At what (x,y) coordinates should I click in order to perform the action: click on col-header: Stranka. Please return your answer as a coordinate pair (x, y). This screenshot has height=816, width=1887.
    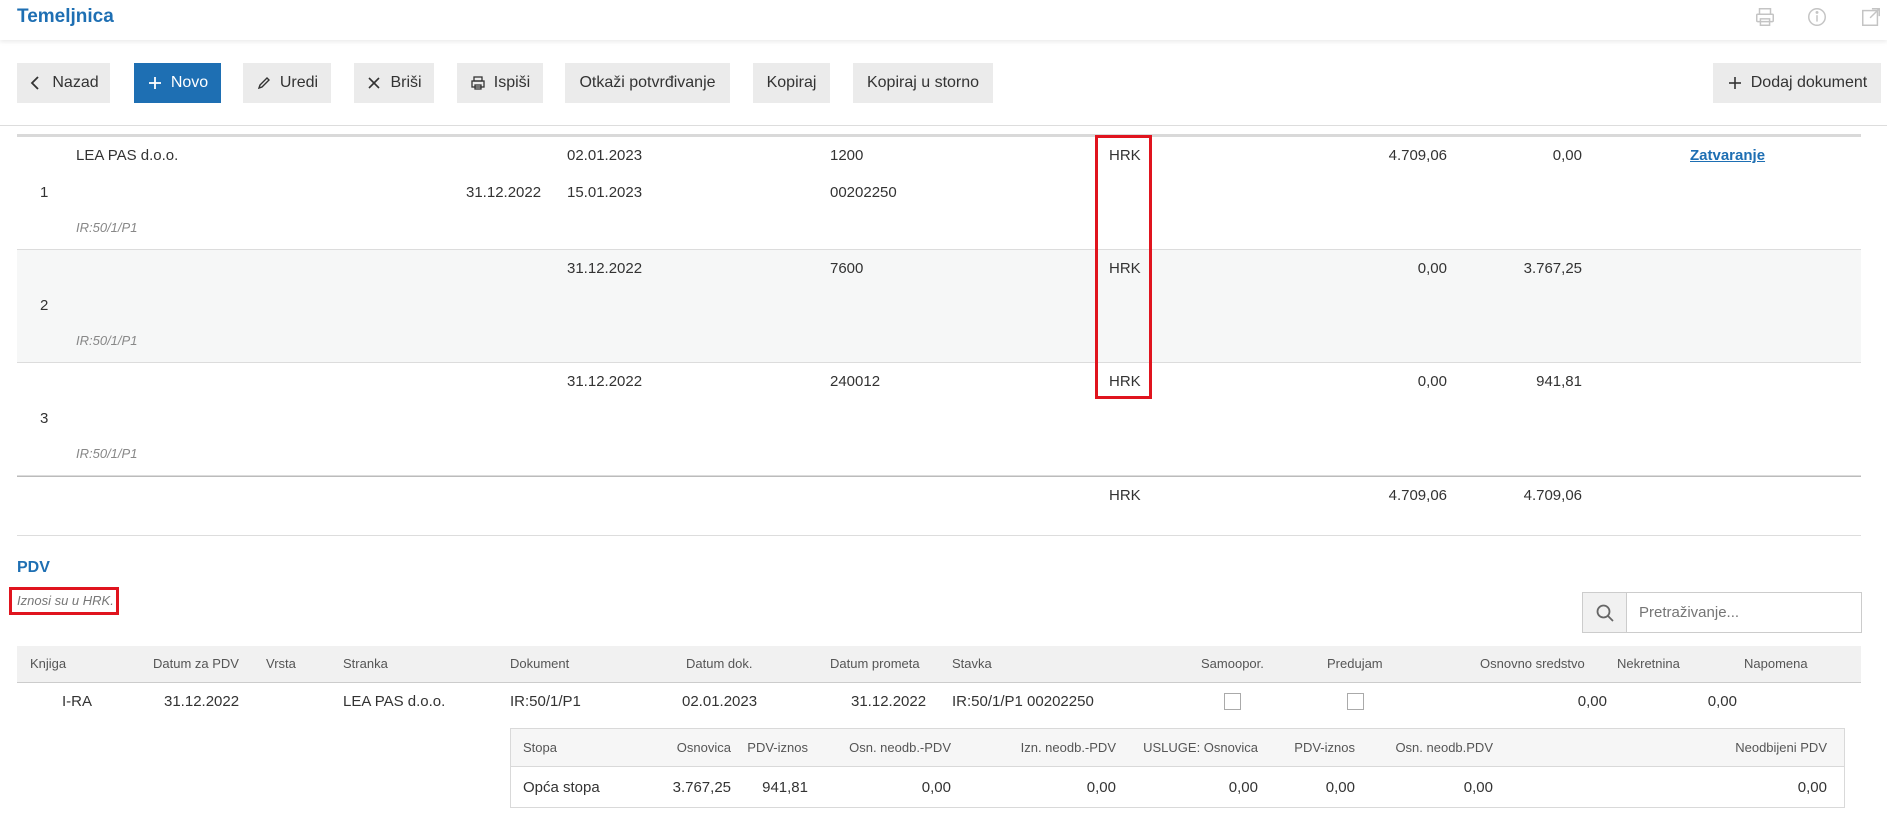
    Looking at the image, I should click on (365, 663).